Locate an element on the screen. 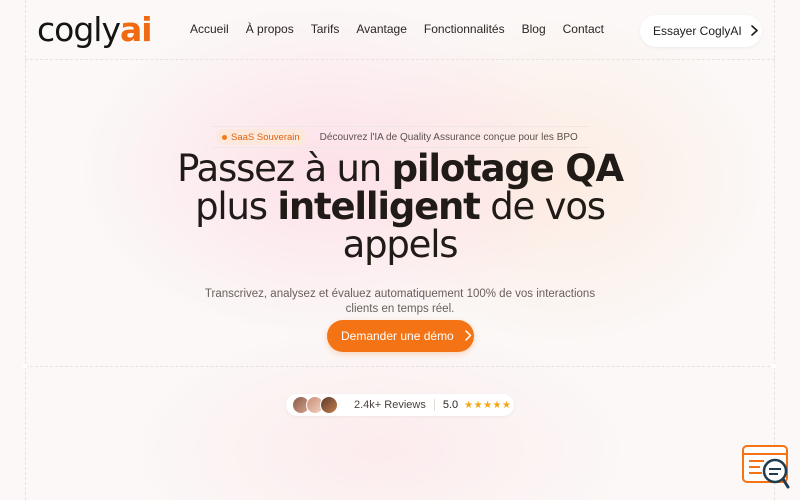 This screenshot has width=800, height=500. divider is located at coordinates (434, 405).